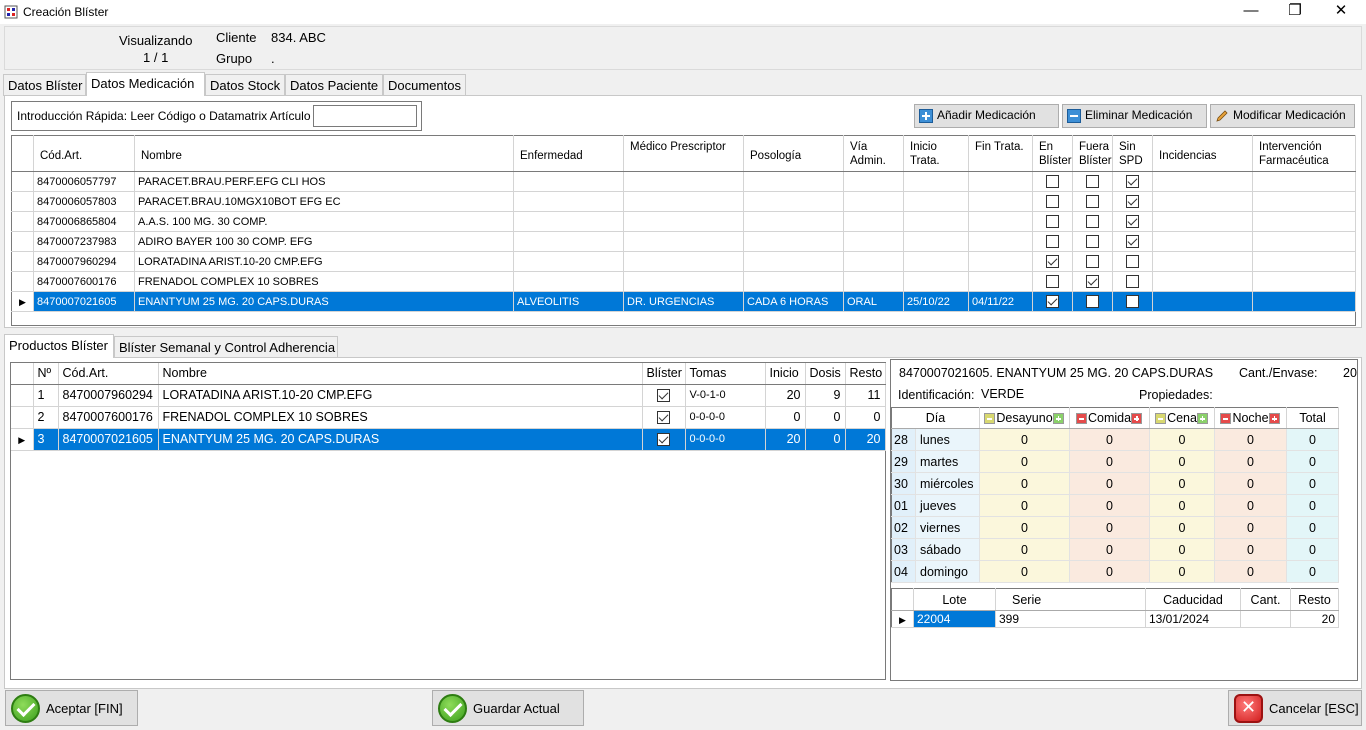  I want to click on col-dosis: Dosis, so click(825, 374).